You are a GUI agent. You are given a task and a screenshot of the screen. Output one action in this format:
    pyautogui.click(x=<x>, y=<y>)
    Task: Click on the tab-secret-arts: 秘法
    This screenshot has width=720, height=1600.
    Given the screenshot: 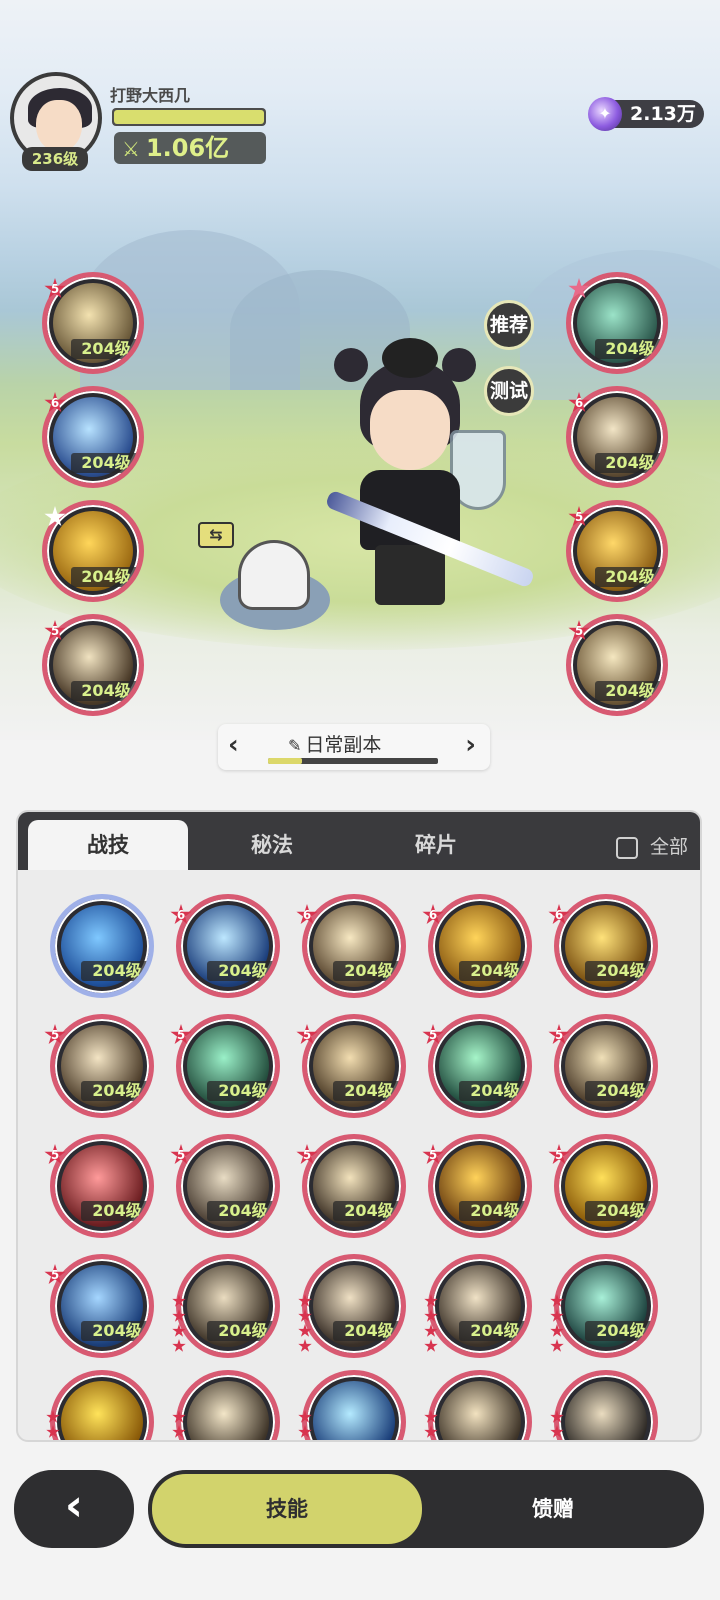 What is the action you would take?
    pyautogui.click(x=272, y=845)
    